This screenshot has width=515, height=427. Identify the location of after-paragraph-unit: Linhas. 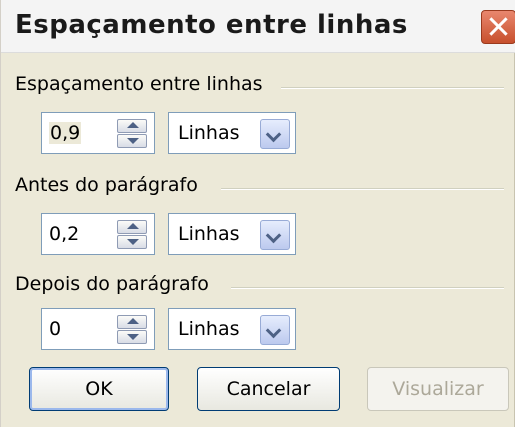
(209, 329).